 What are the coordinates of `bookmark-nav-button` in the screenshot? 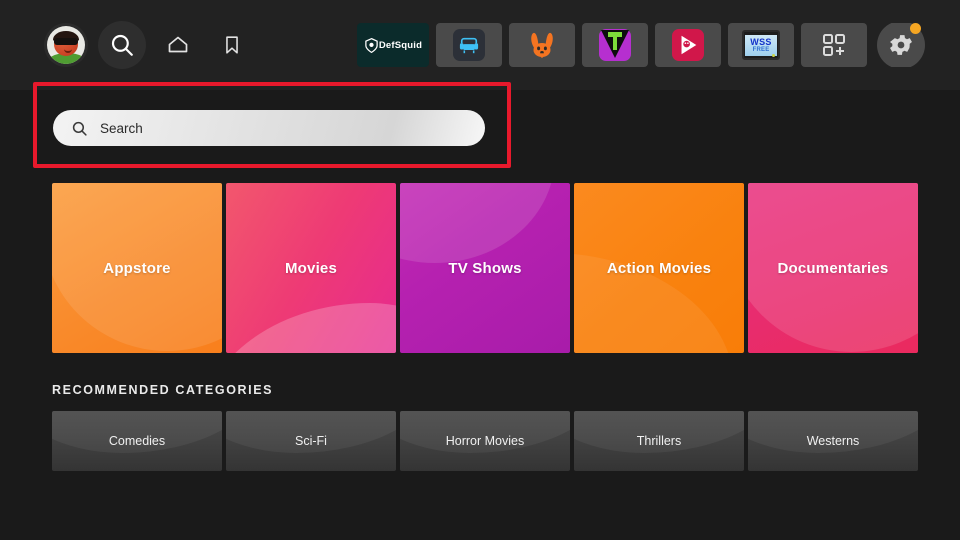 It's located at (232, 45).